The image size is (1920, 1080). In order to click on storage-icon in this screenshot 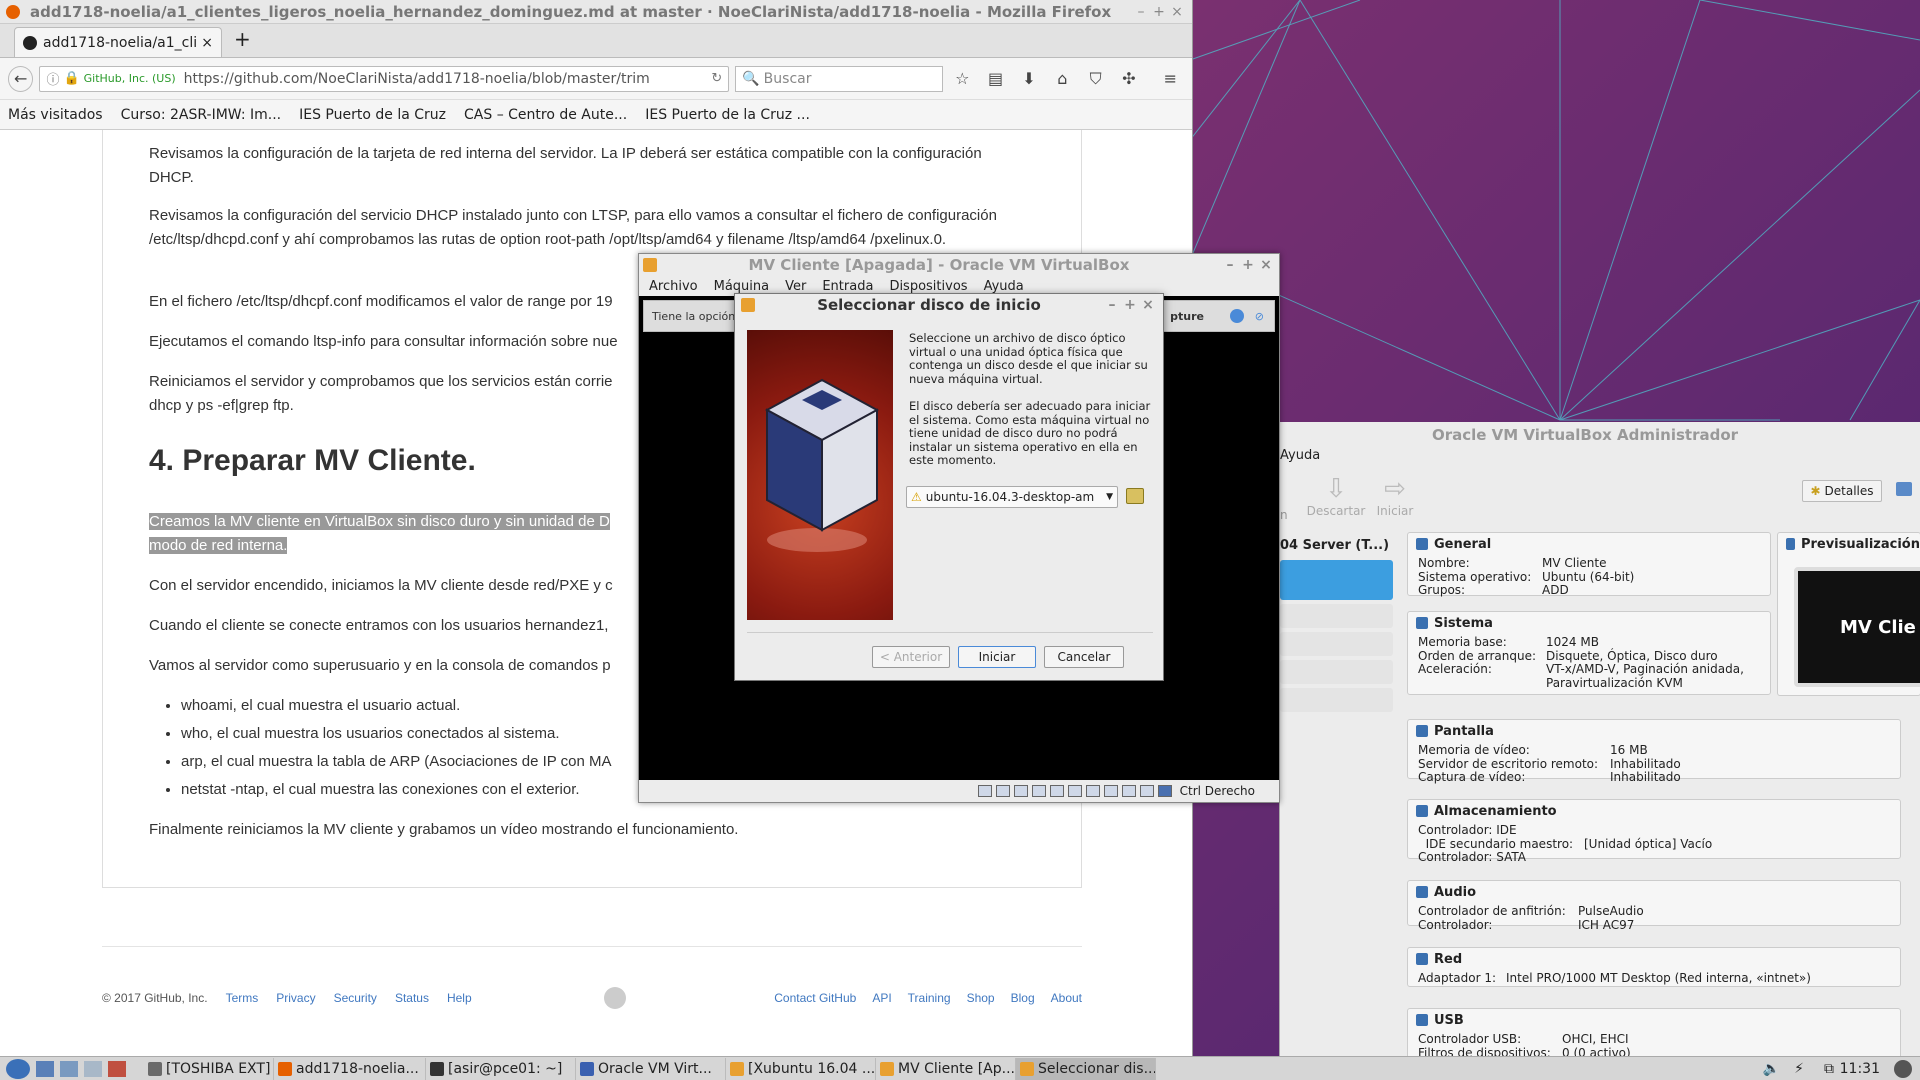, I will do `click(1422, 811)`.